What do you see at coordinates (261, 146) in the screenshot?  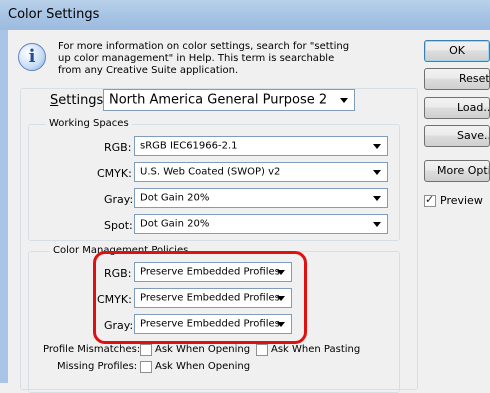 I see `ws-rgb-dropdown: sRGB IEC61966-2.1` at bounding box center [261, 146].